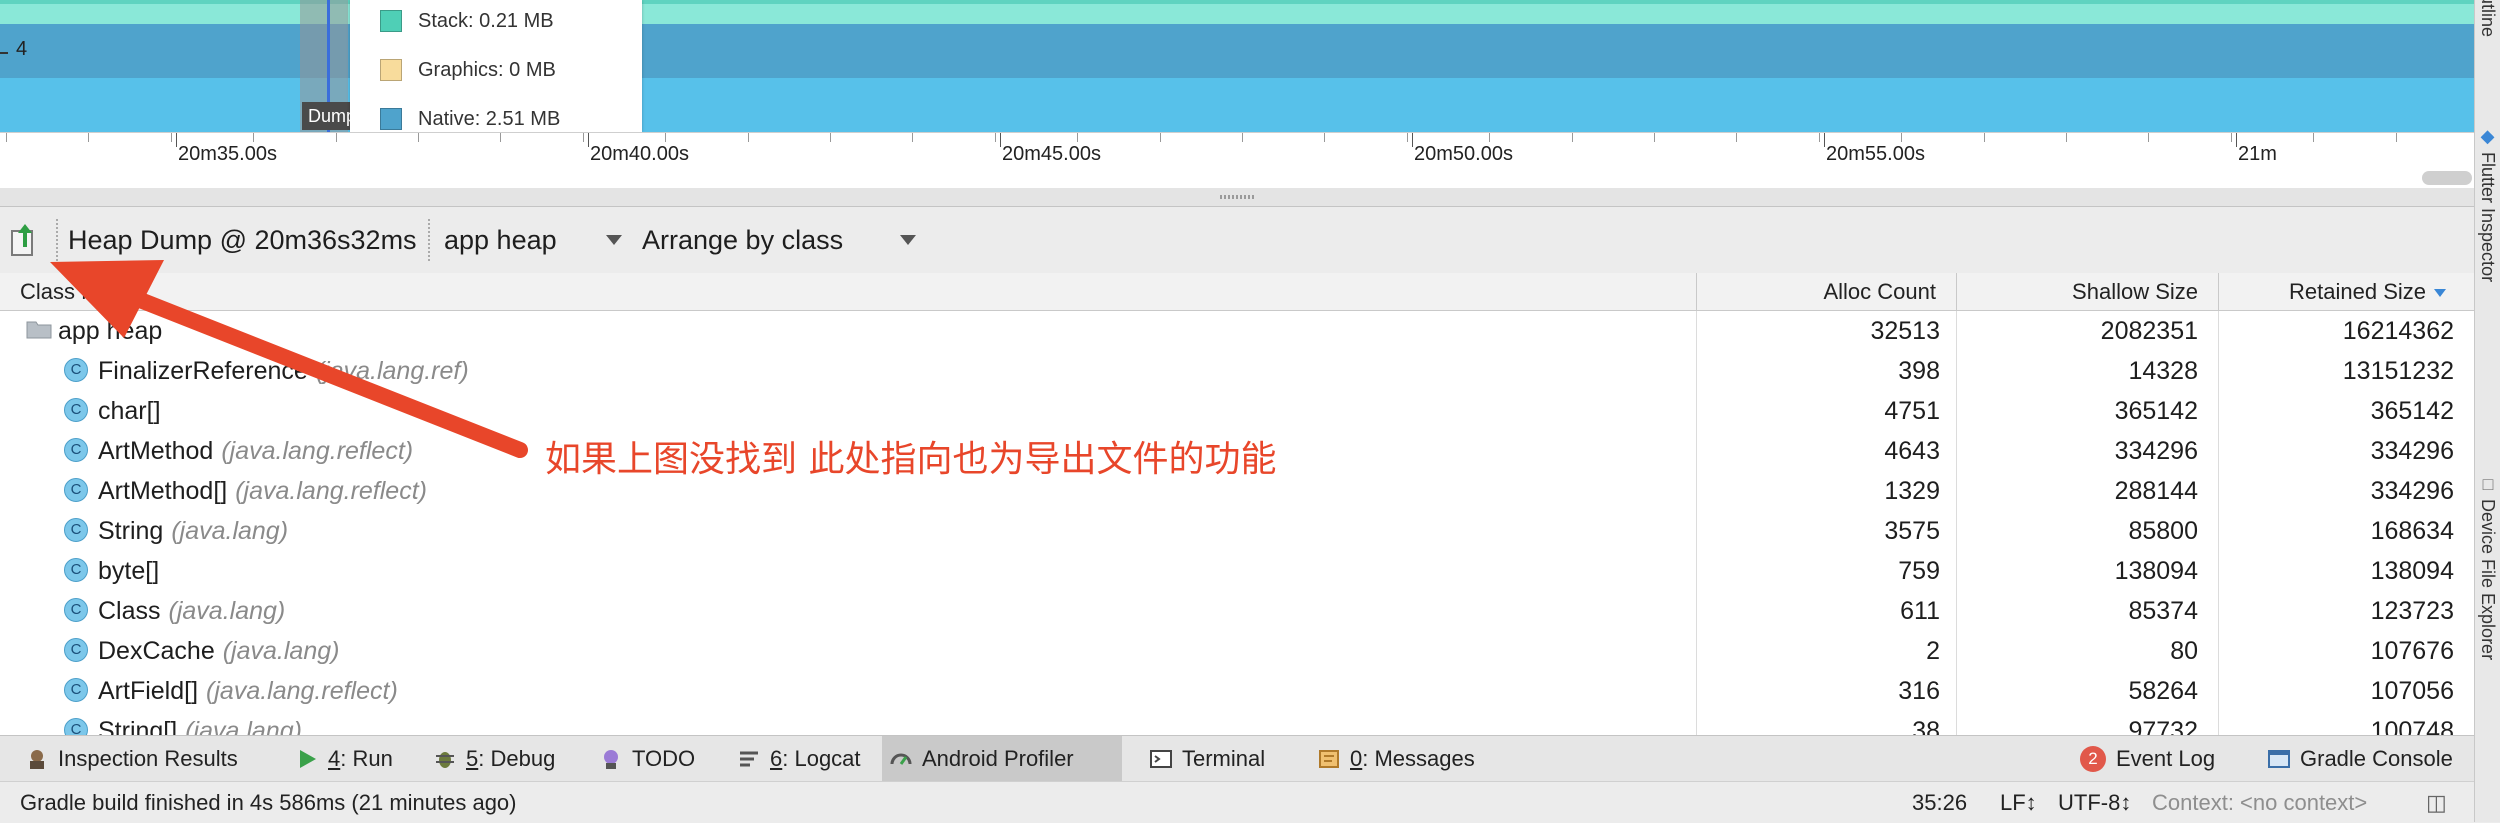 This screenshot has width=2500, height=823. What do you see at coordinates (176, 531) in the screenshot?
I see `row-class-name: C String (java.lang)` at bounding box center [176, 531].